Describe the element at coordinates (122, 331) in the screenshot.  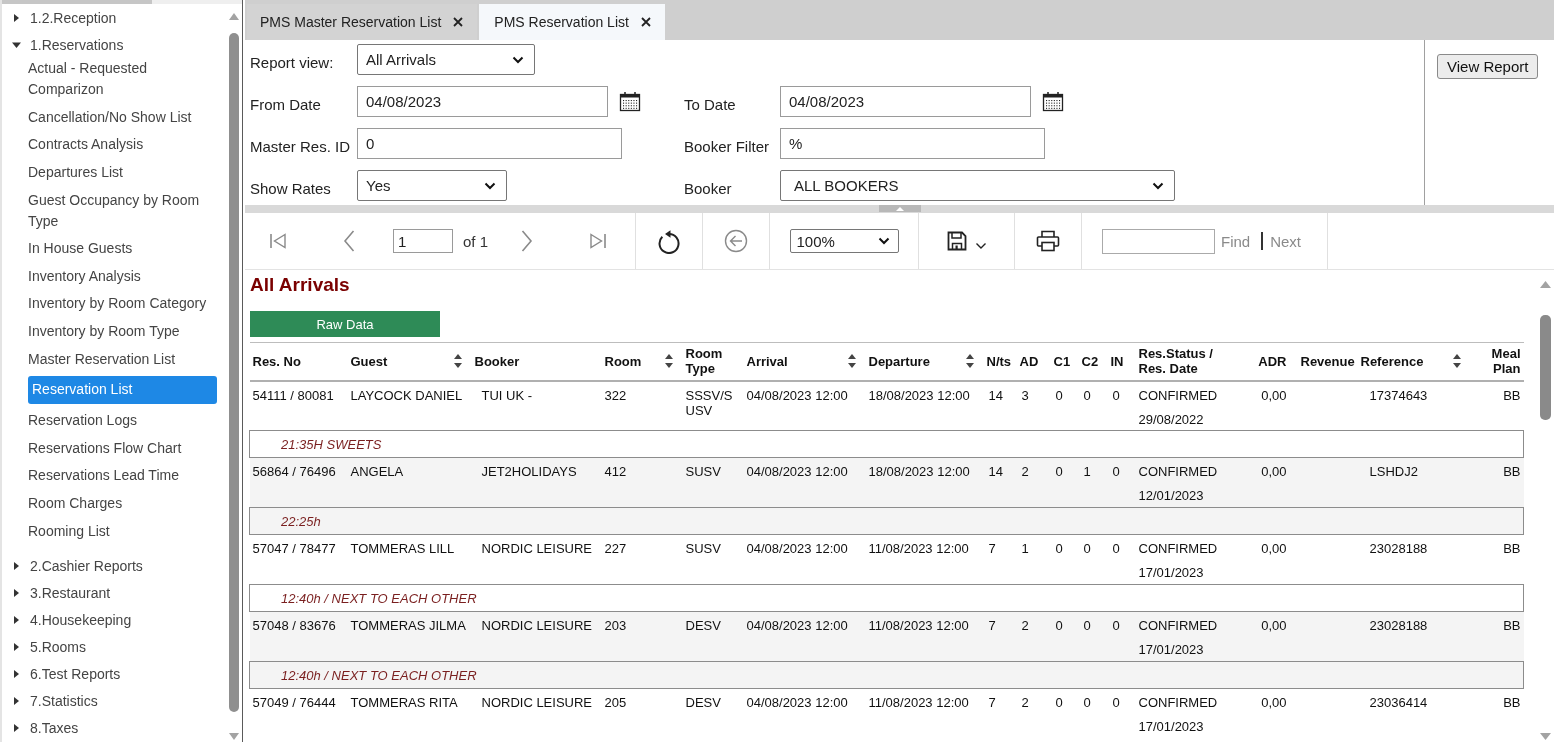
I see `sidebar-item: Inventory by Room Type` at that location.